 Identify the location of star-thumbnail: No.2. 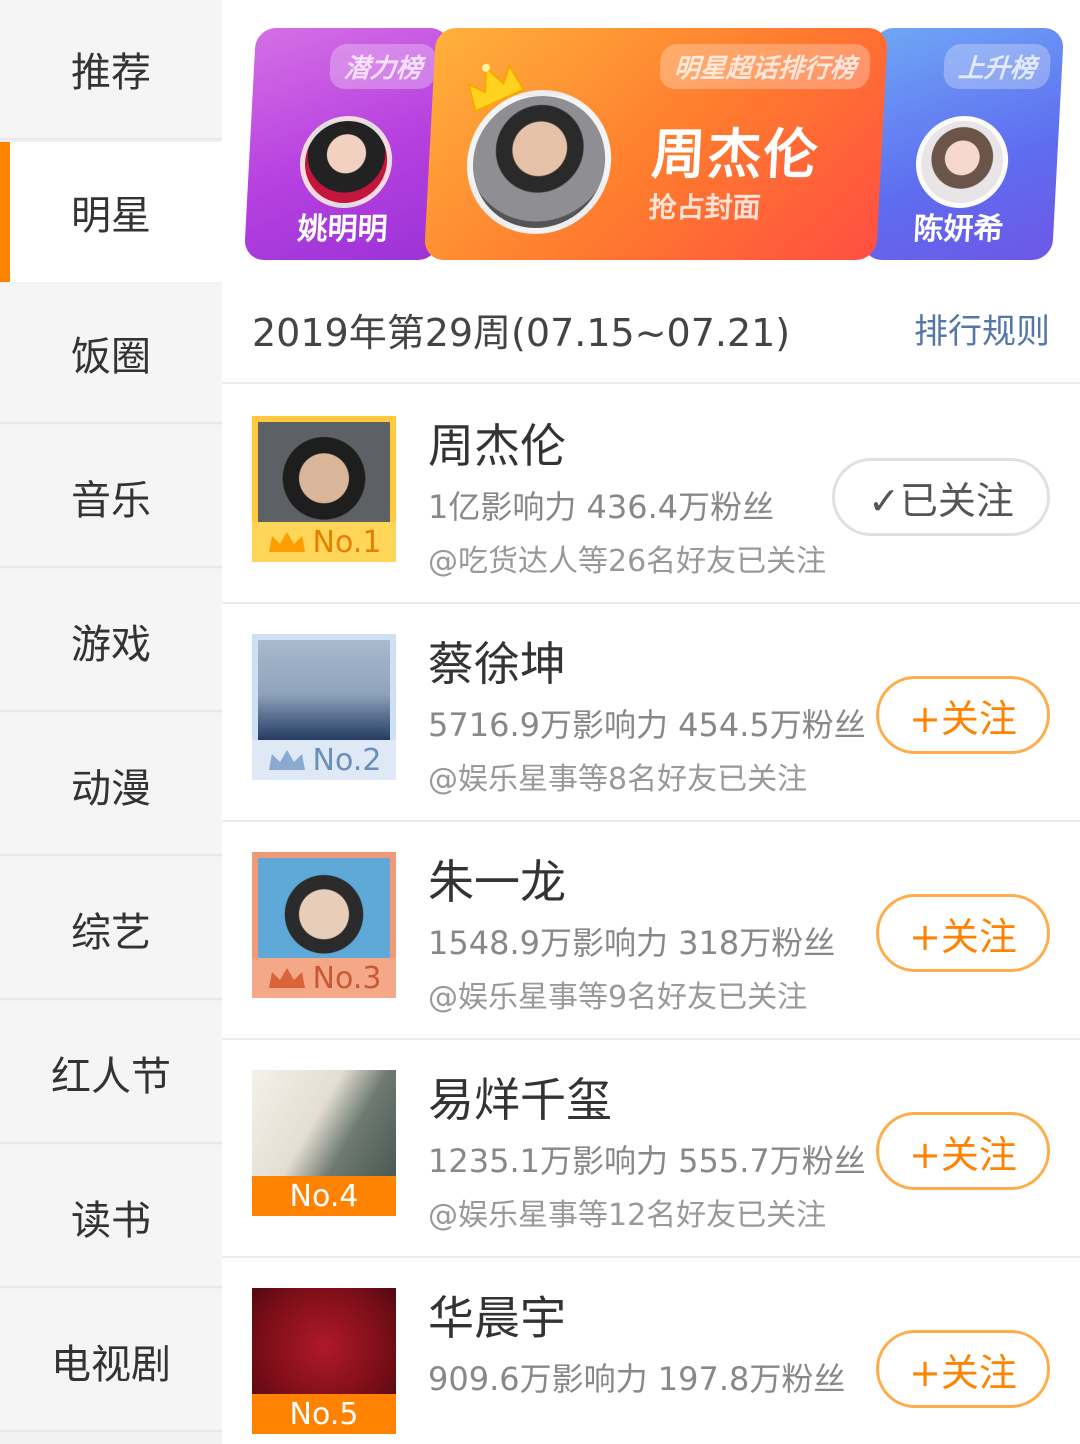
(324, 707).